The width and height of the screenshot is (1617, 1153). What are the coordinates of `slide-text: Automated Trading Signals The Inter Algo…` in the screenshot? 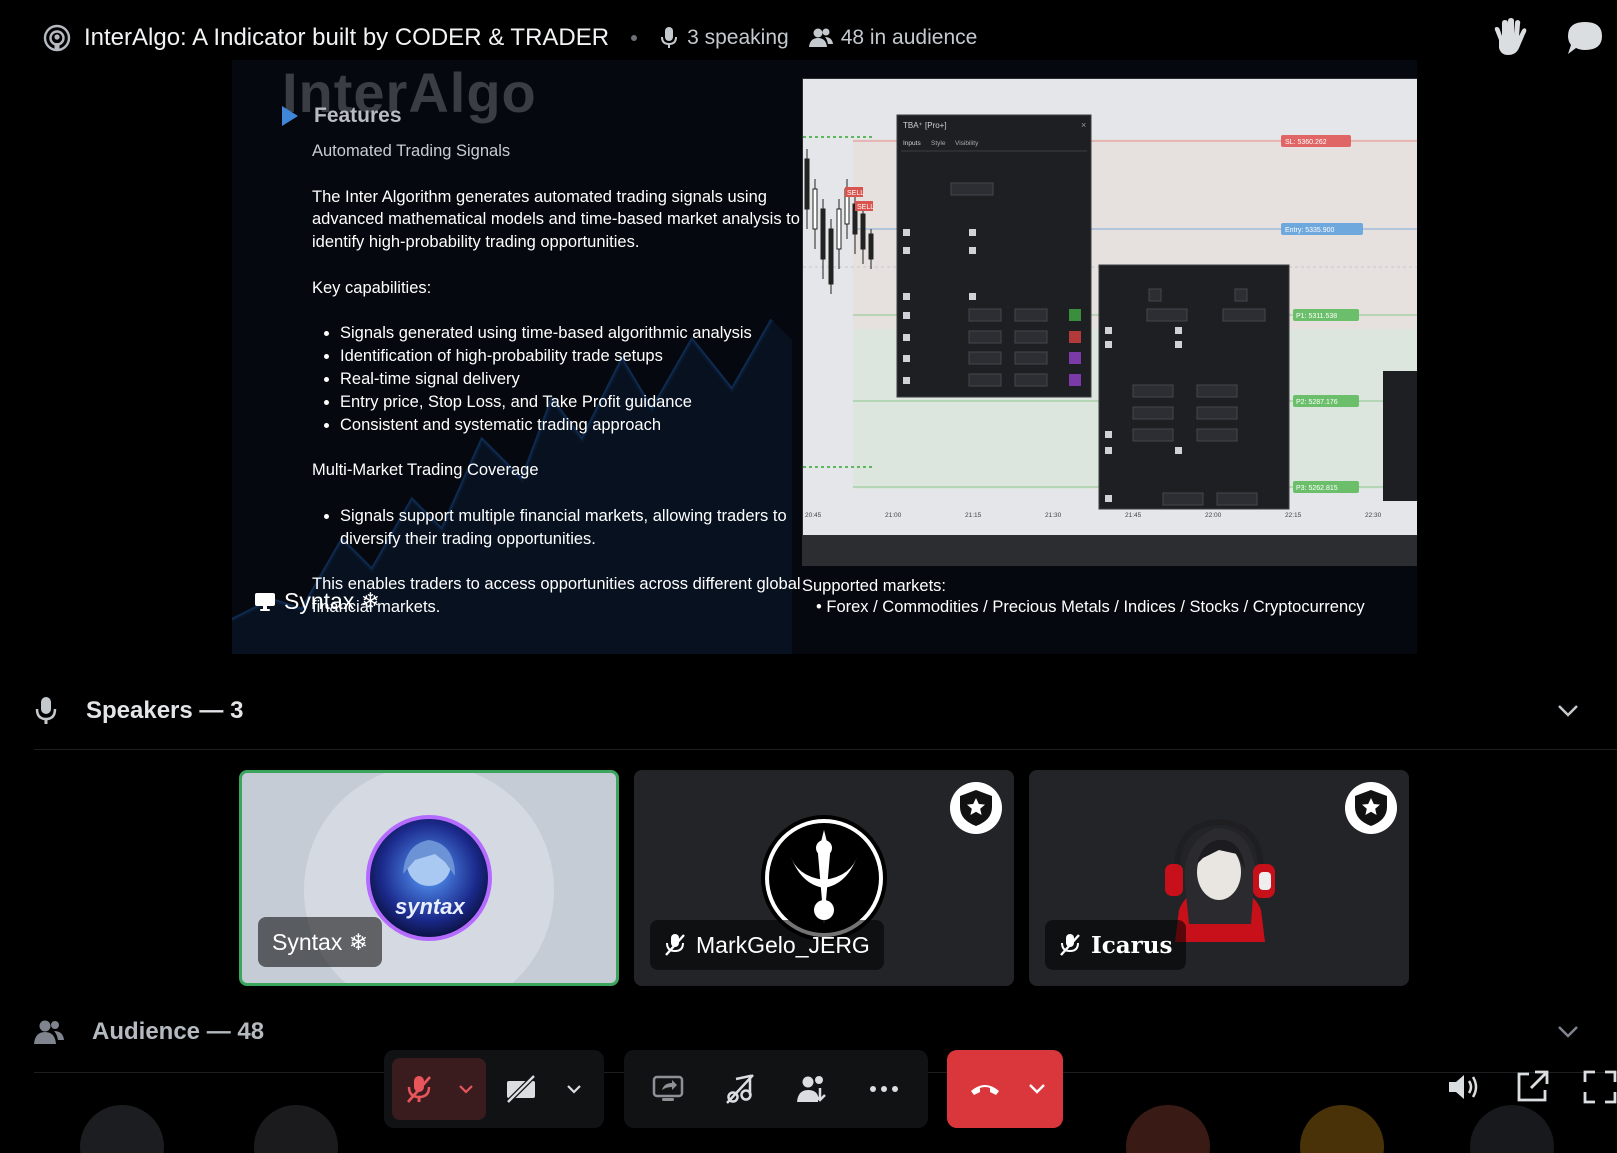 It's located at (557, 379).